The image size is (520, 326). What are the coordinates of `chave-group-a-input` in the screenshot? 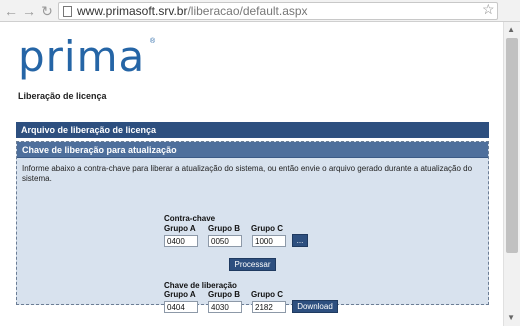 It's located at (181, 307).